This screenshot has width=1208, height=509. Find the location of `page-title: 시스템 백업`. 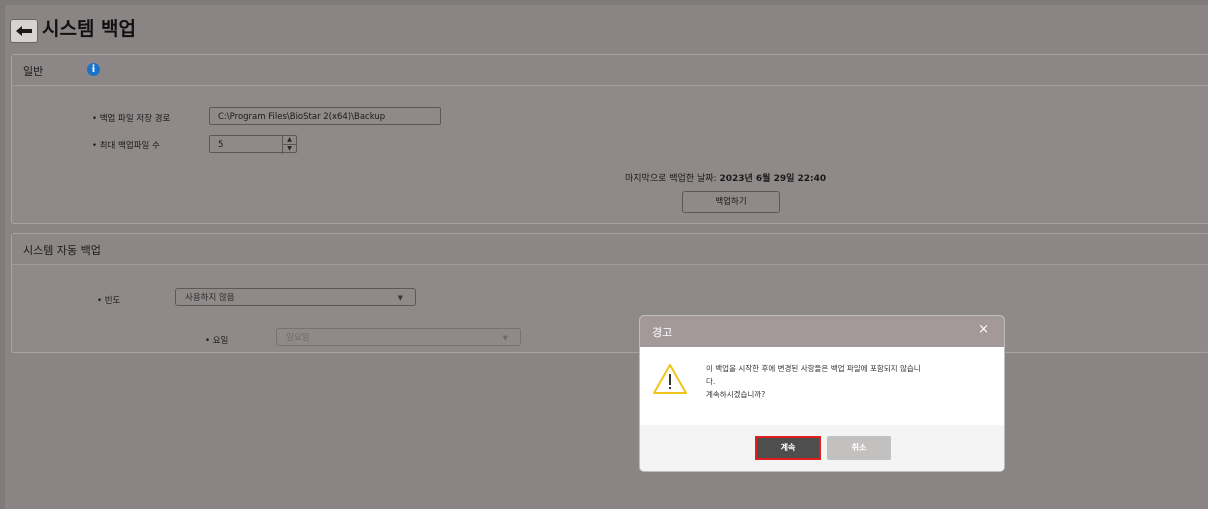

page-title: 시스템 백업 is located at coordinates (89, 29).